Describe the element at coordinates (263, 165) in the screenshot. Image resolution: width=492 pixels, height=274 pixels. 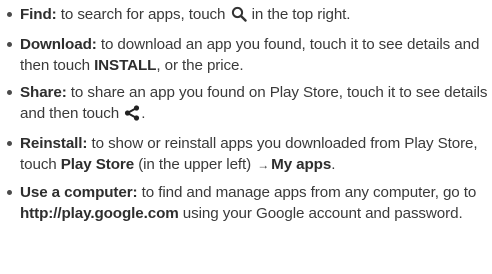
I see `arrow-right-icon: →` at that location.